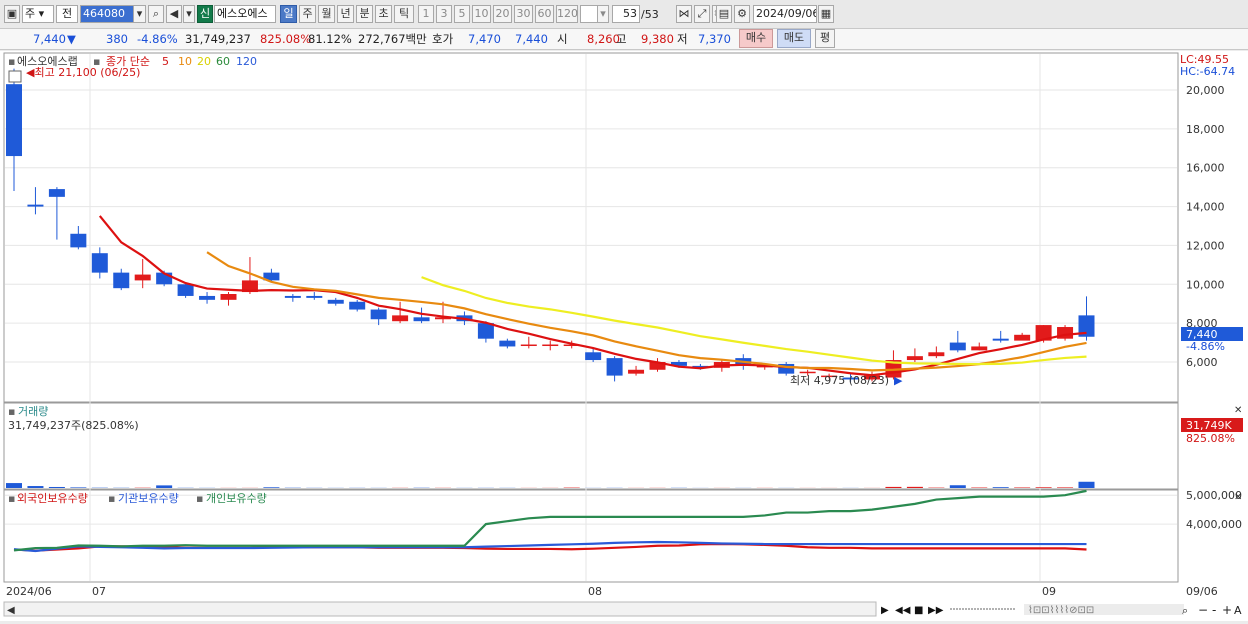  Describe the element at coordinates (562, 39) in the screenshot. I see `open-label: 시` at that location.